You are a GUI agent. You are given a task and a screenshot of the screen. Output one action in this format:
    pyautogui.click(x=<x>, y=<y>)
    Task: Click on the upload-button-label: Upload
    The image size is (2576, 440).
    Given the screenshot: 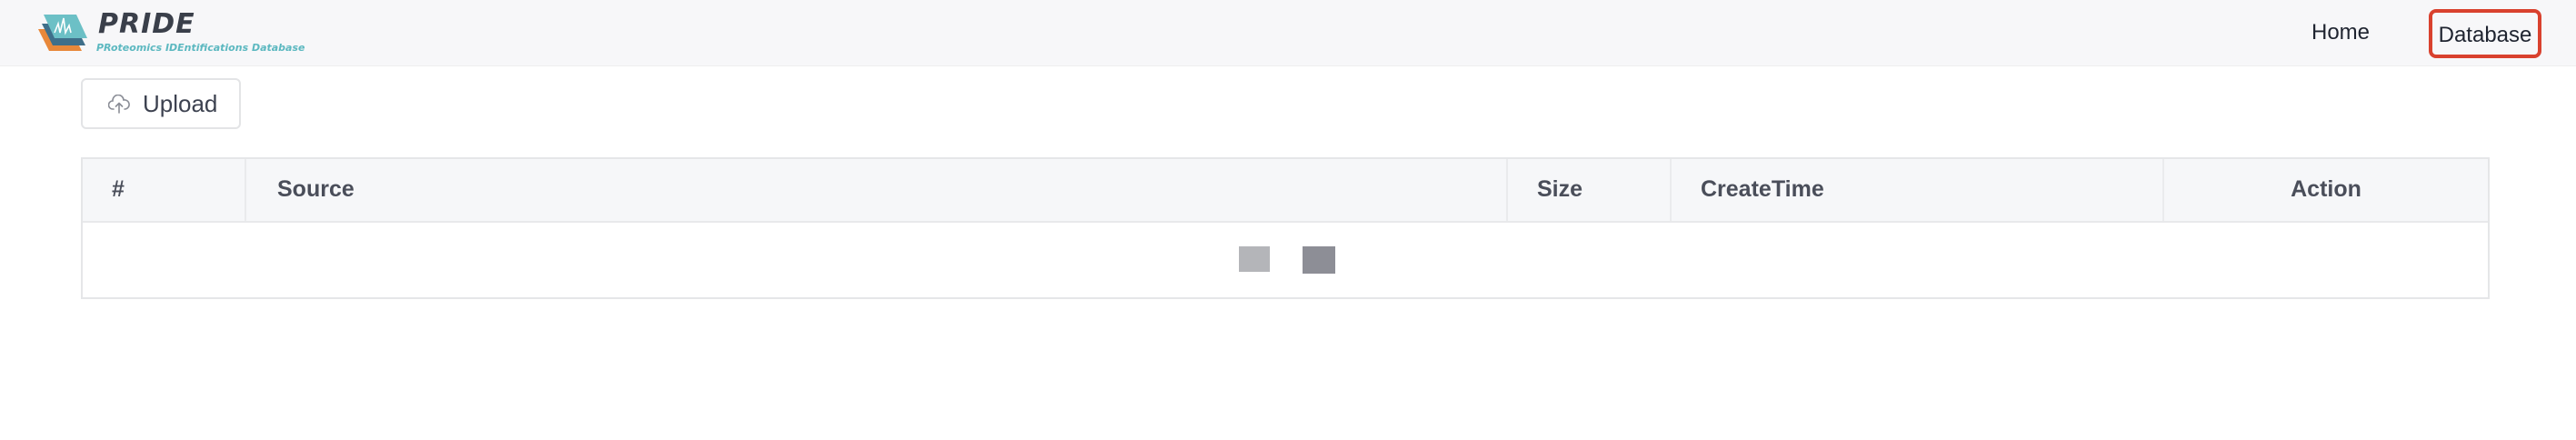 What is the action you would take?
    pyautogui.click(x=180, y=103)
    